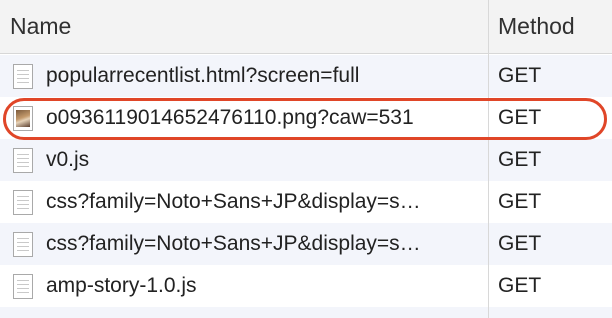 This screenshot has height=318, width=612. Describe the element at coordinates (40, 27) in the screenshot. I see `column-header-name: Name` at that location.